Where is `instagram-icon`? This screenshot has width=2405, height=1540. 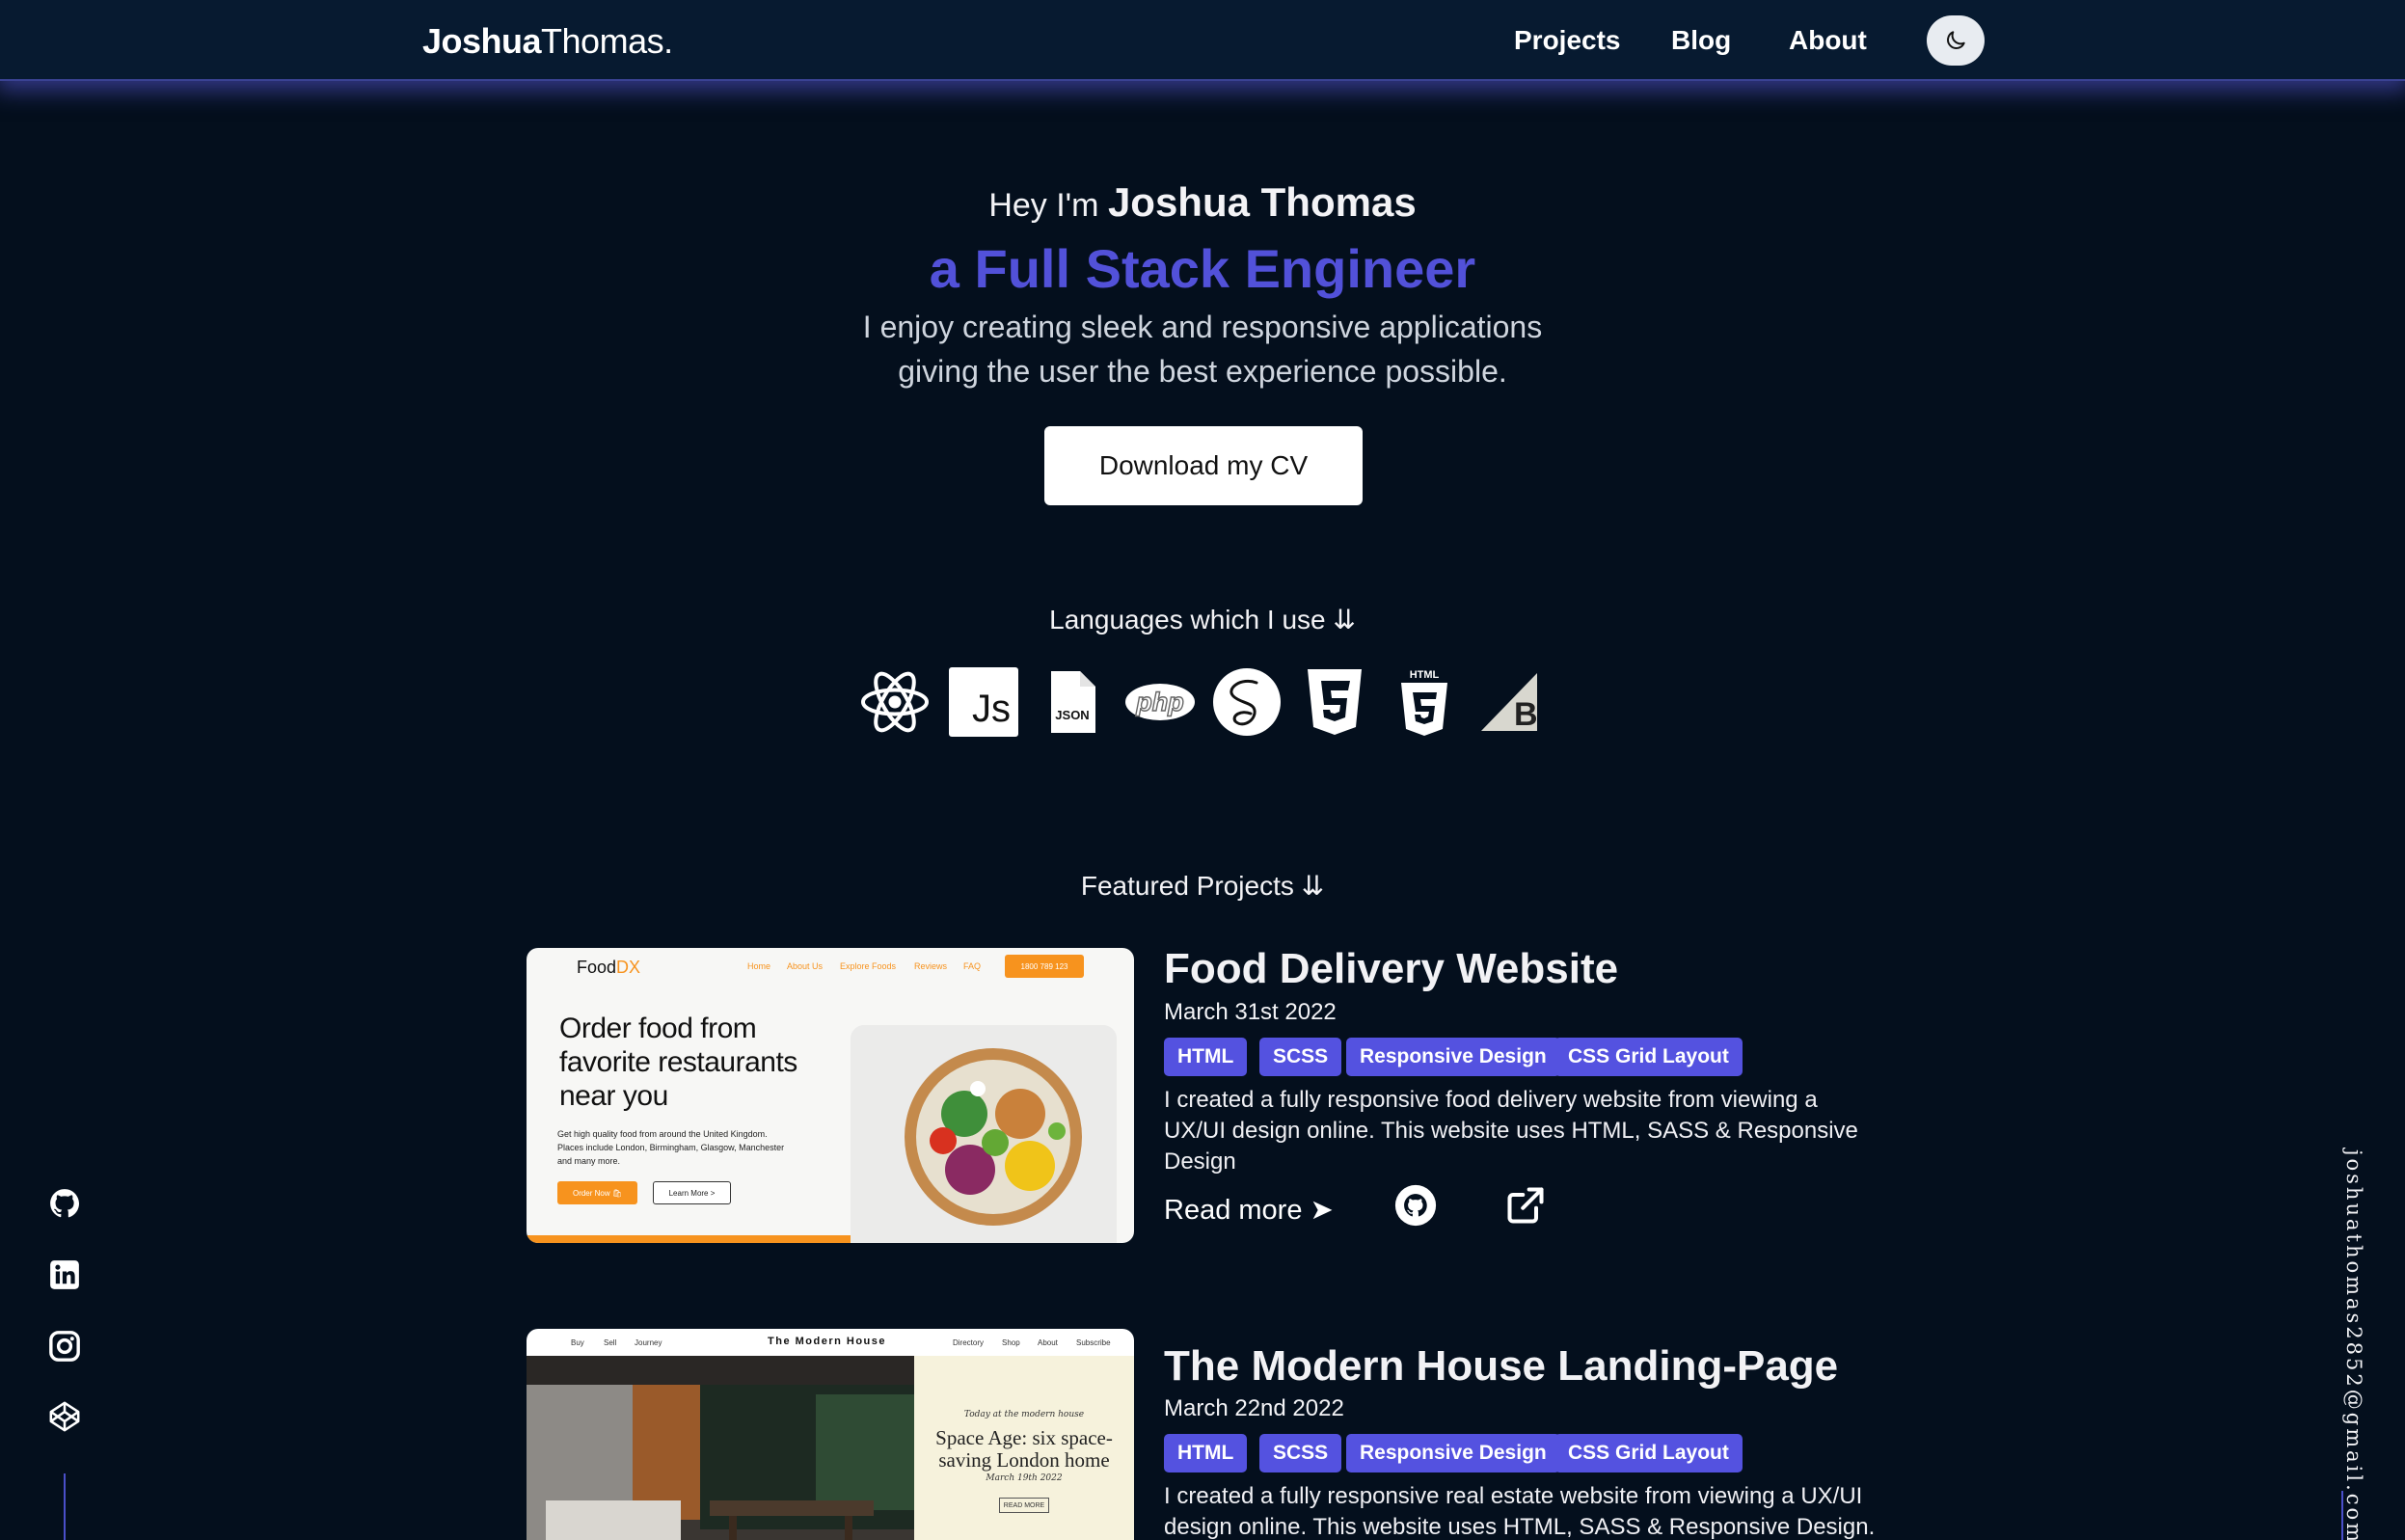 instagram-icon is located at coordinates (64, 1346).